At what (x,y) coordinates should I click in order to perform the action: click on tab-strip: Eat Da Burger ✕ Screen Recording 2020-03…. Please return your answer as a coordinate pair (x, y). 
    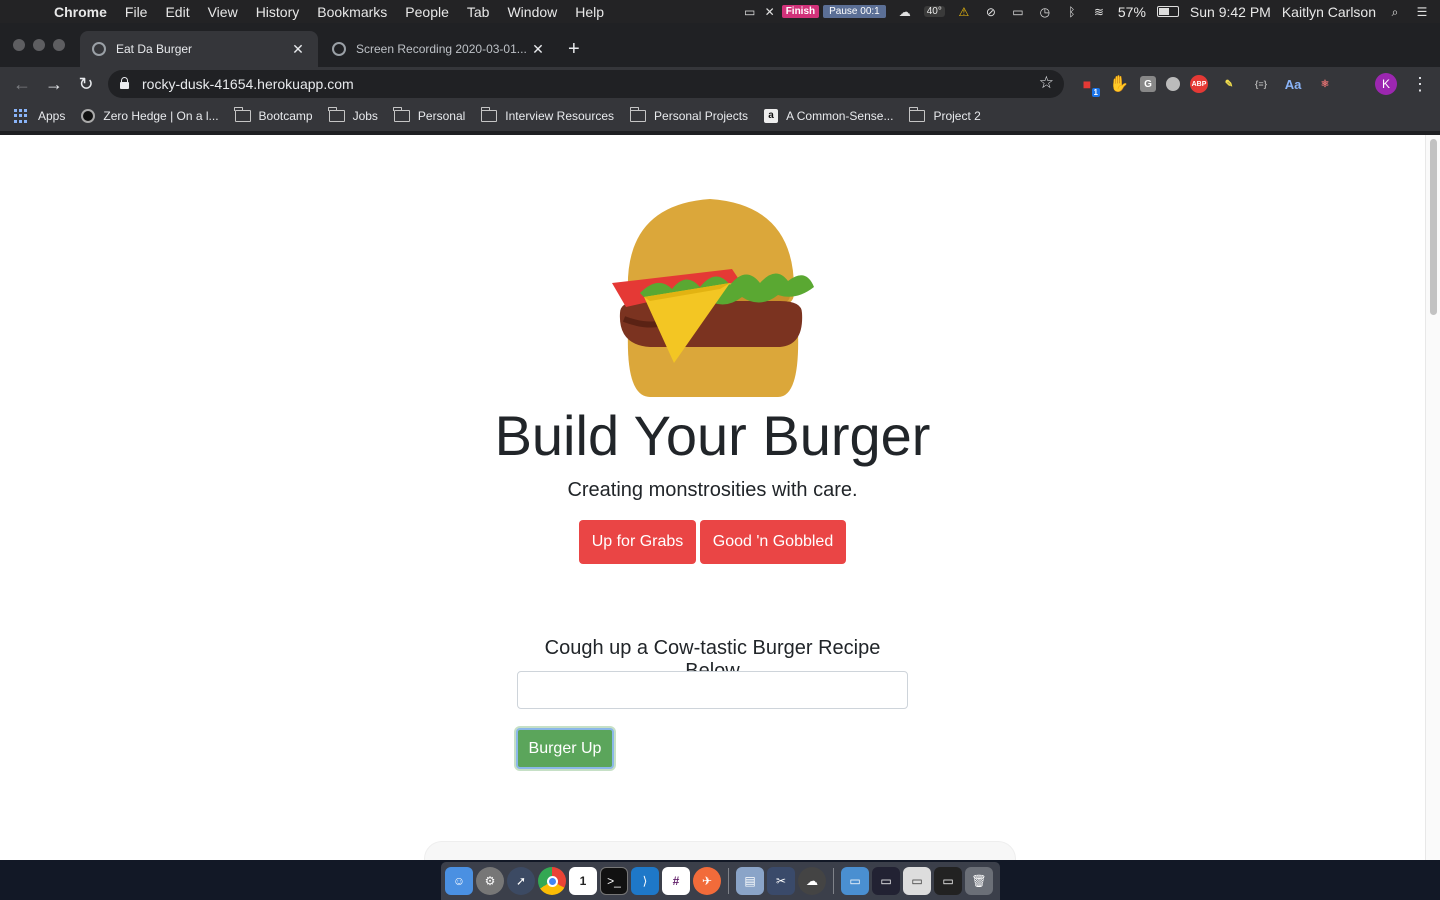
    Looking at the image, I should click on (720, 45).